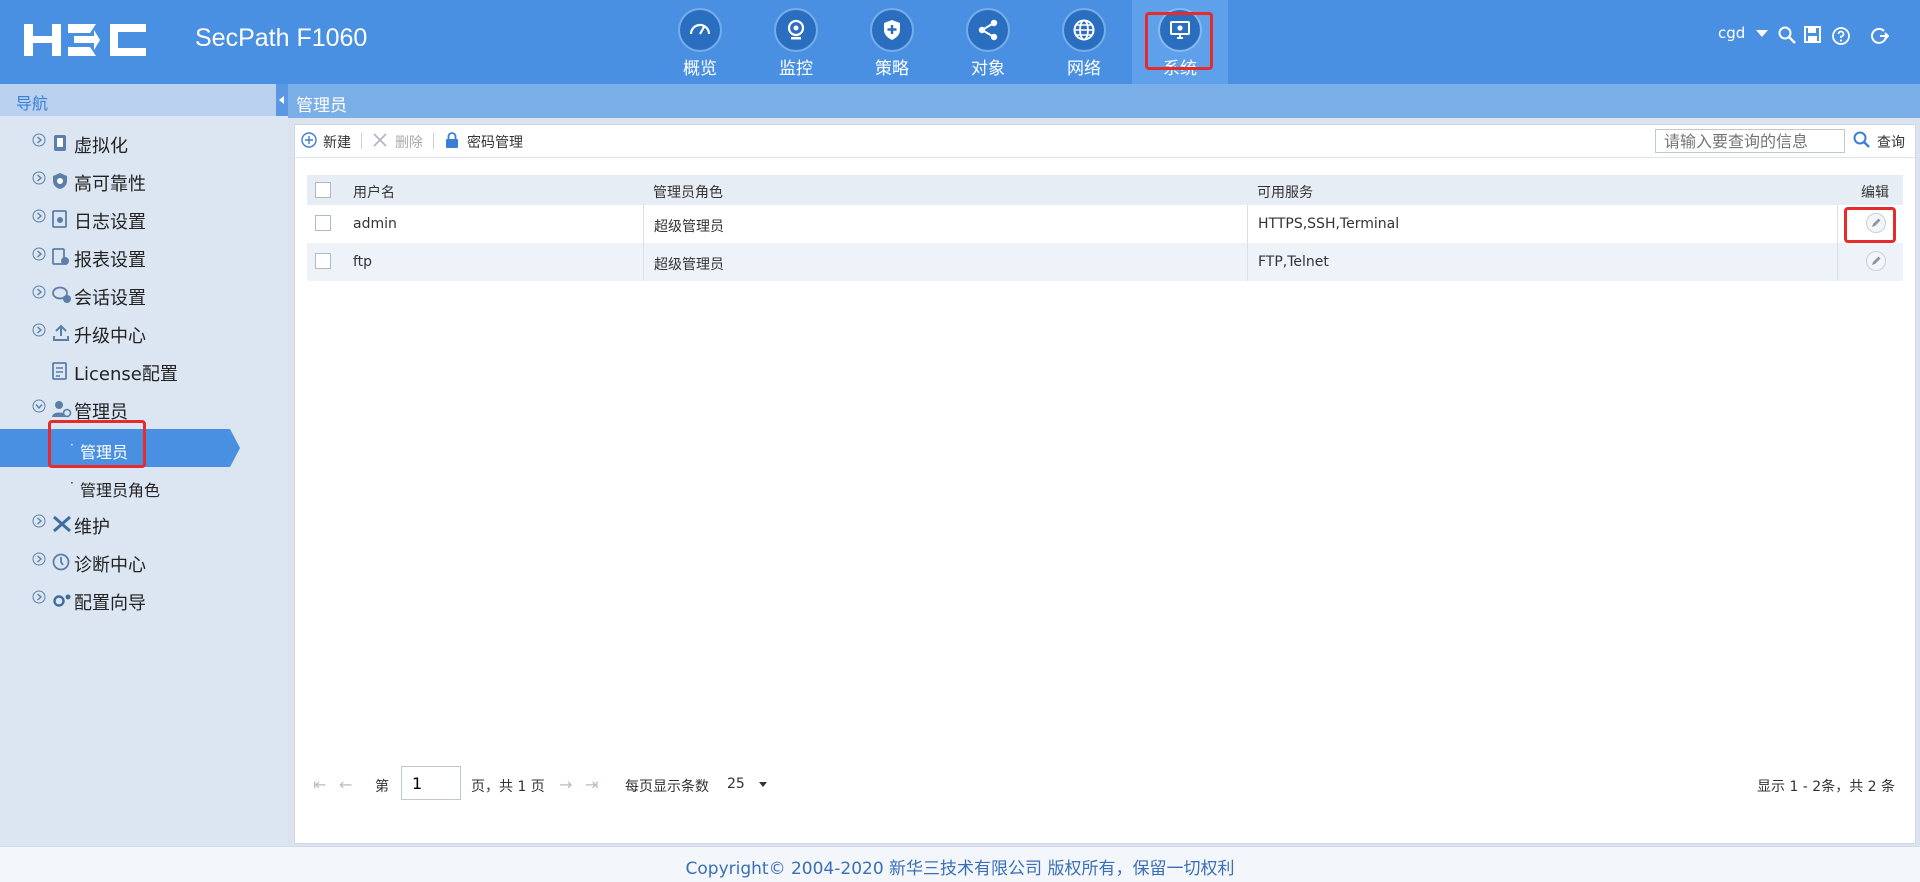 The image size is (1920, 882). Describe the element at coordinates (796, 30) in the screenshot. I see `monitor-camera-icon` at that location.